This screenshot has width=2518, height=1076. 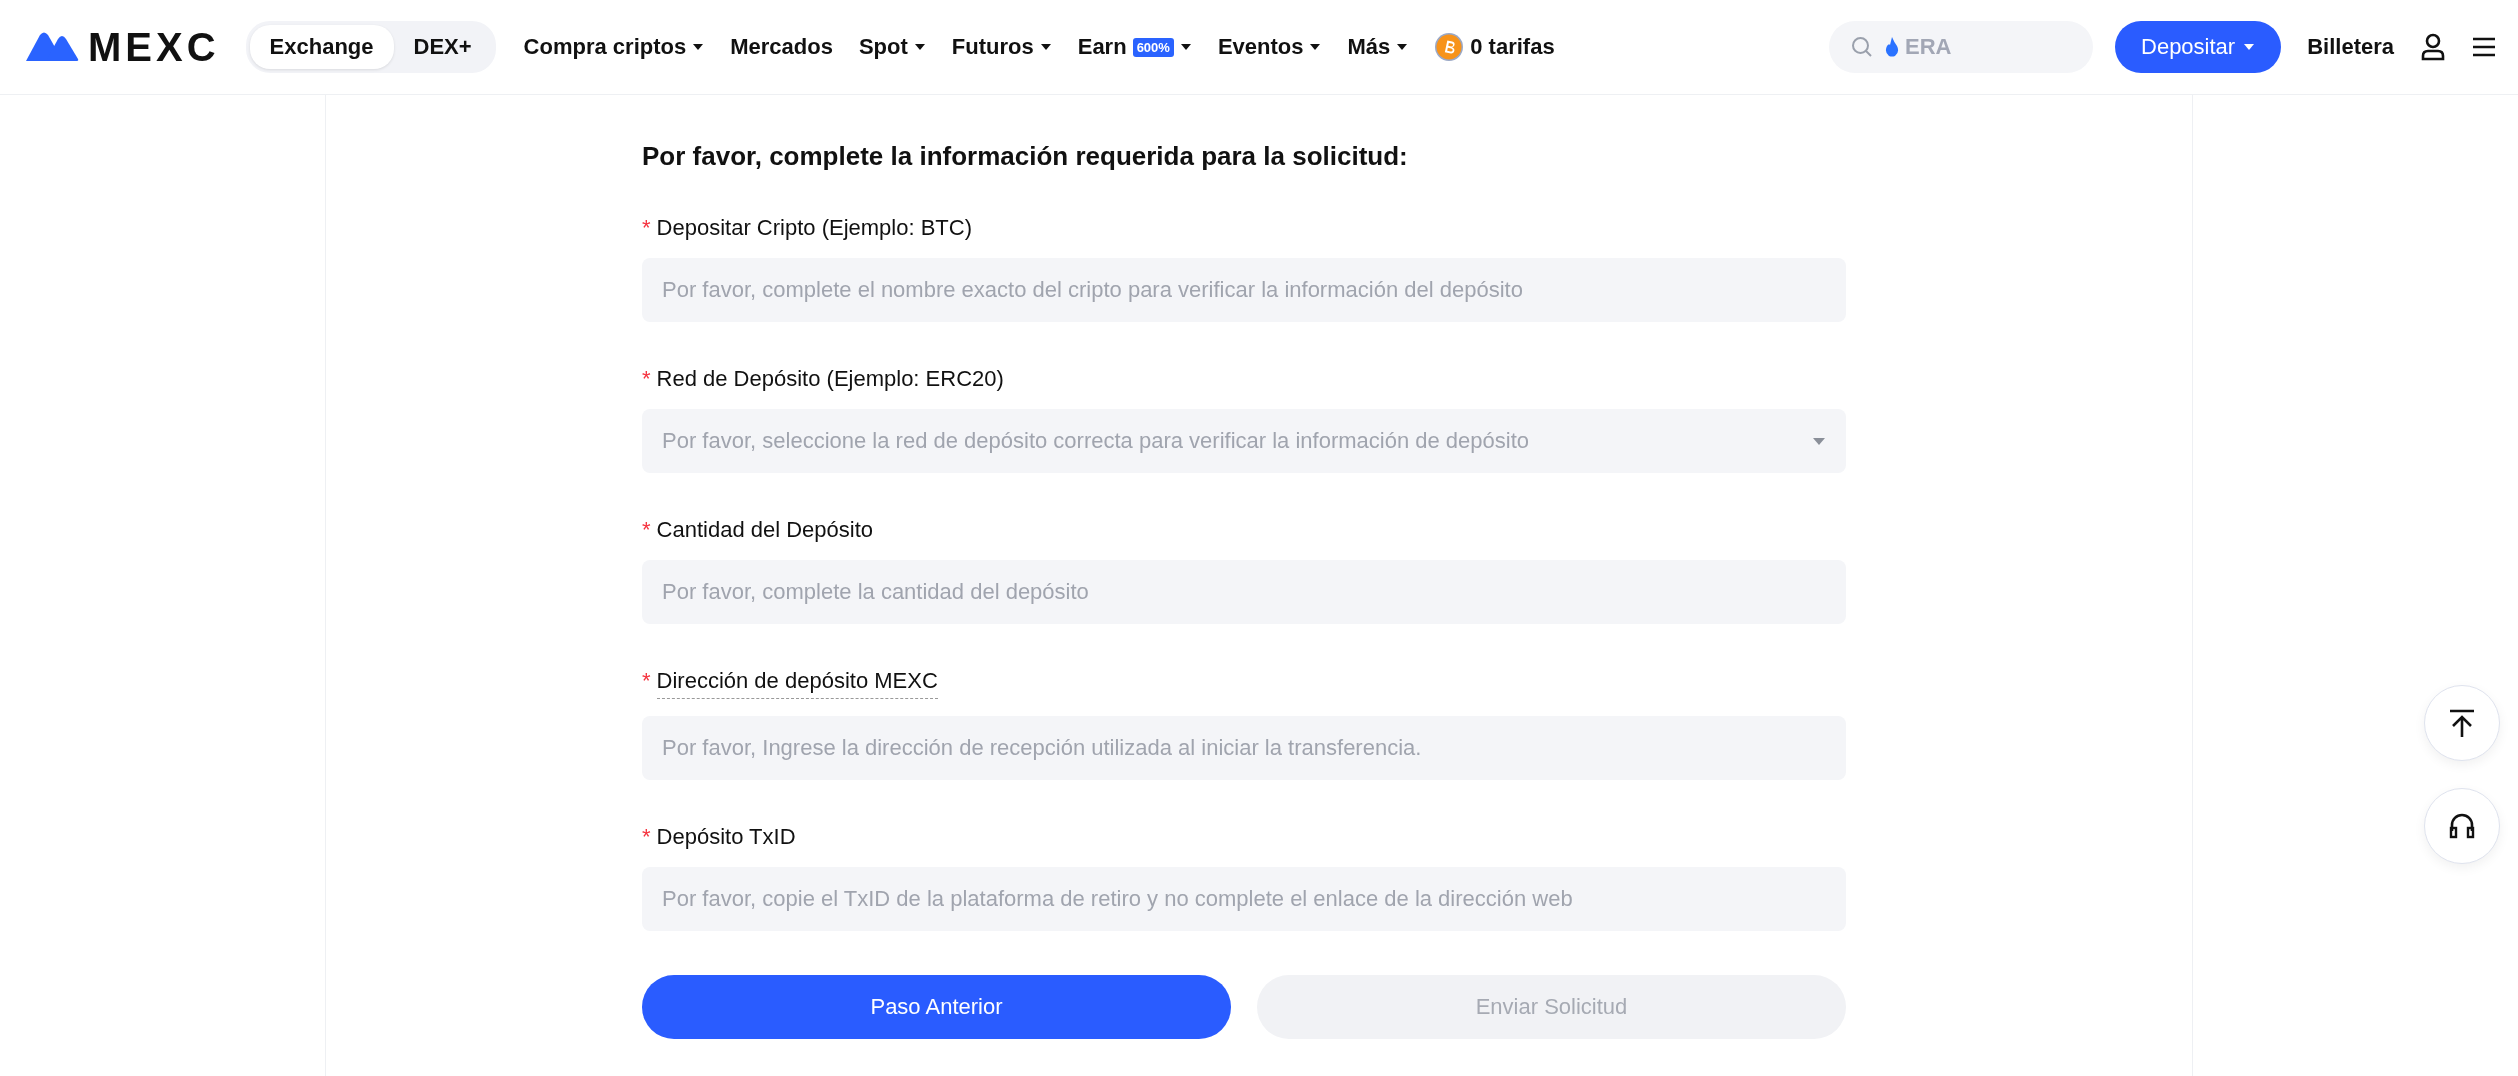 What do you see at coordinates (892, 47) in the screenshot?
I see `nav-item: Spot` at bounding box center [892, 47].